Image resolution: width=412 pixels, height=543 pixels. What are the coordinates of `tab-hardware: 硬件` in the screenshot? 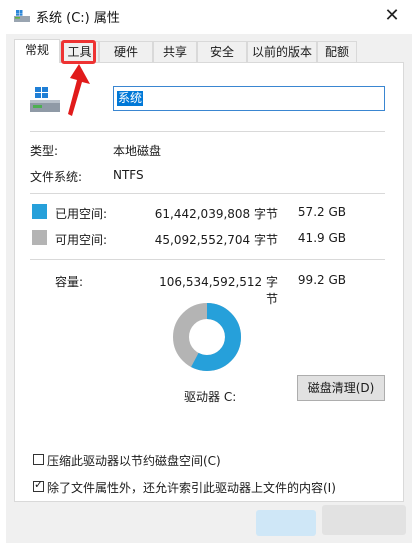 It's located at (126, 51).